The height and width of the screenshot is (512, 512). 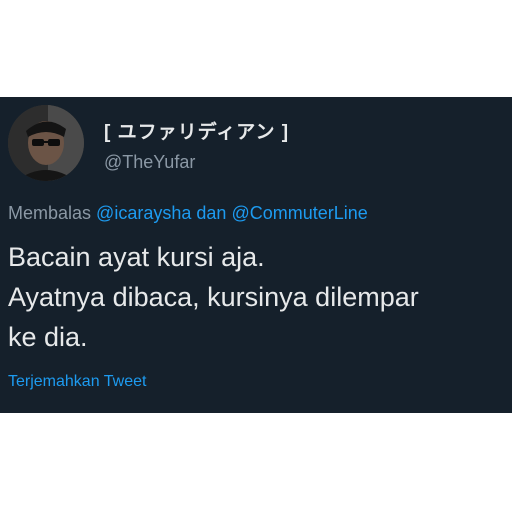 What do you see at coordinates (77, 382) in the screenshot?
I see `translate-tweet-link: Terjemahkan Tweet` at bounding box center [77, 382].